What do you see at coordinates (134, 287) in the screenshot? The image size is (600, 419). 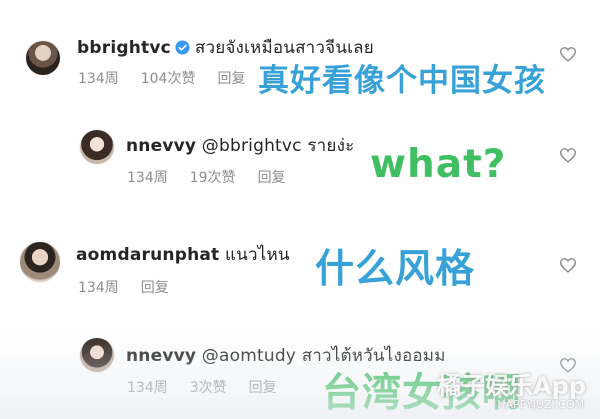 I see `comment-meta: 134周 回复` at bounding box center [134, 287].